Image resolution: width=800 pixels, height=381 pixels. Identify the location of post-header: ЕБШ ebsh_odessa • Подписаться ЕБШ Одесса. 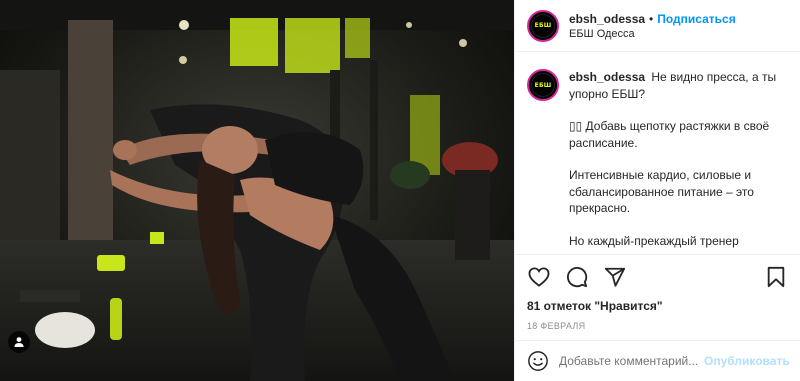
(657, 26).